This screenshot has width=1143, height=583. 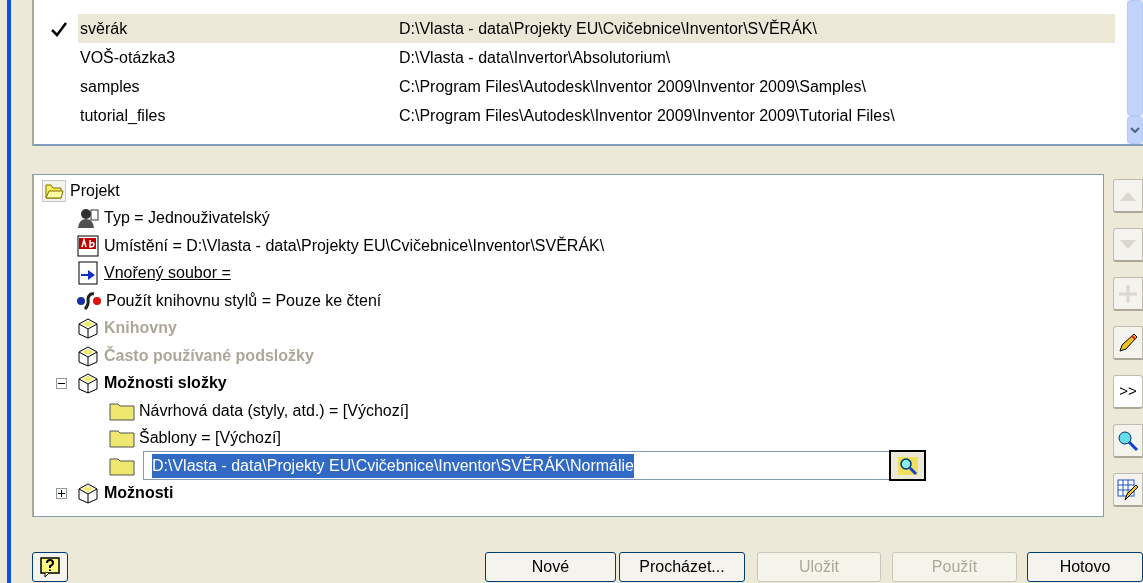 I want to click on open-folder-icon, so click(x=54, y=190).